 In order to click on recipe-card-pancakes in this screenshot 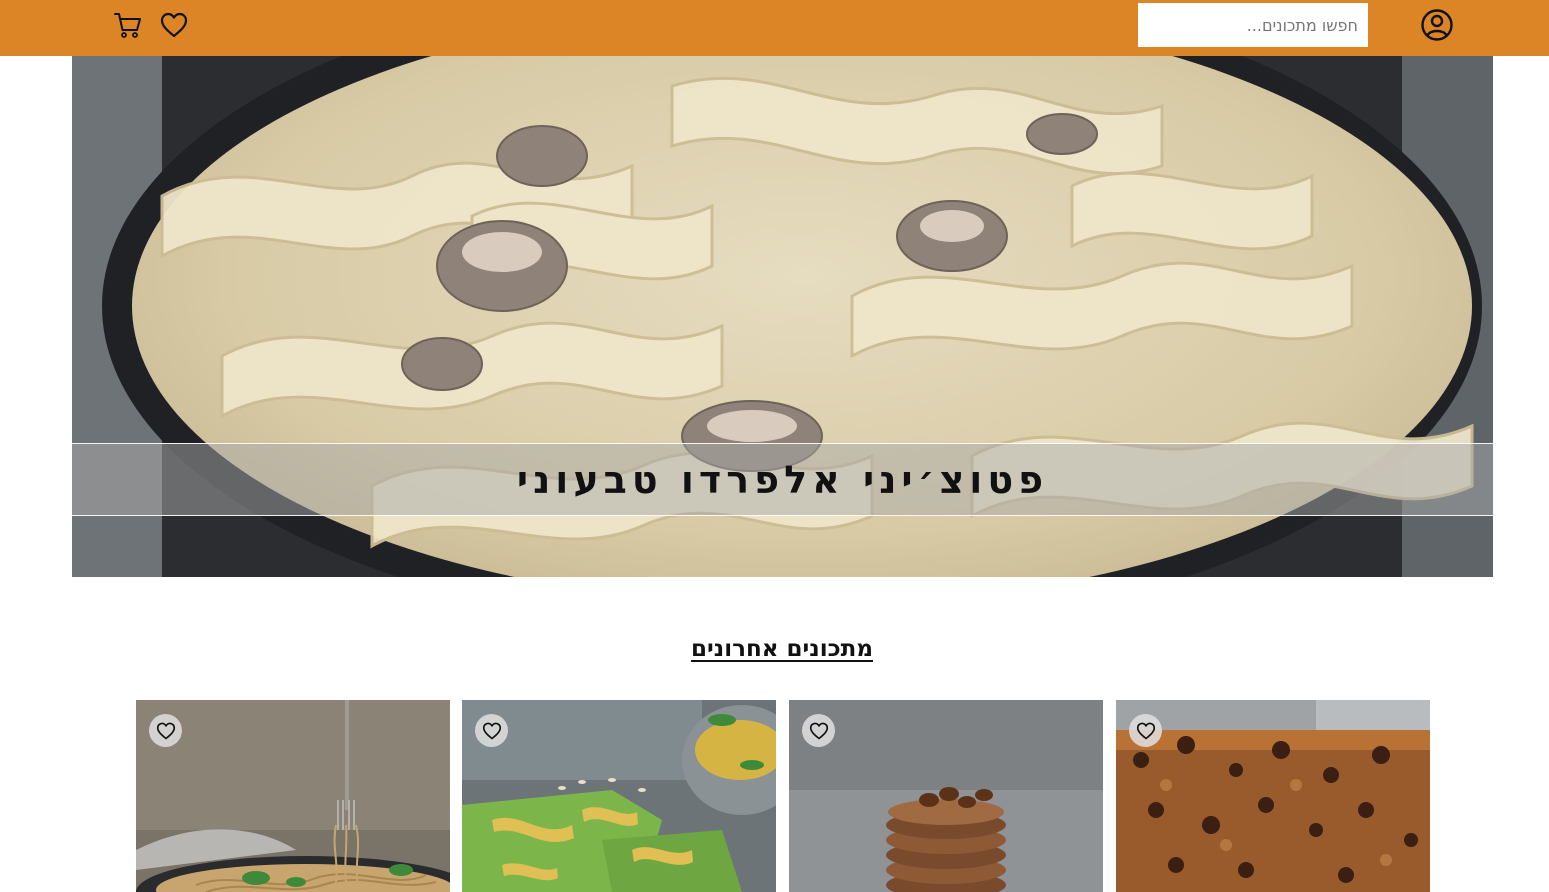, I will do `click(946, 796)`.